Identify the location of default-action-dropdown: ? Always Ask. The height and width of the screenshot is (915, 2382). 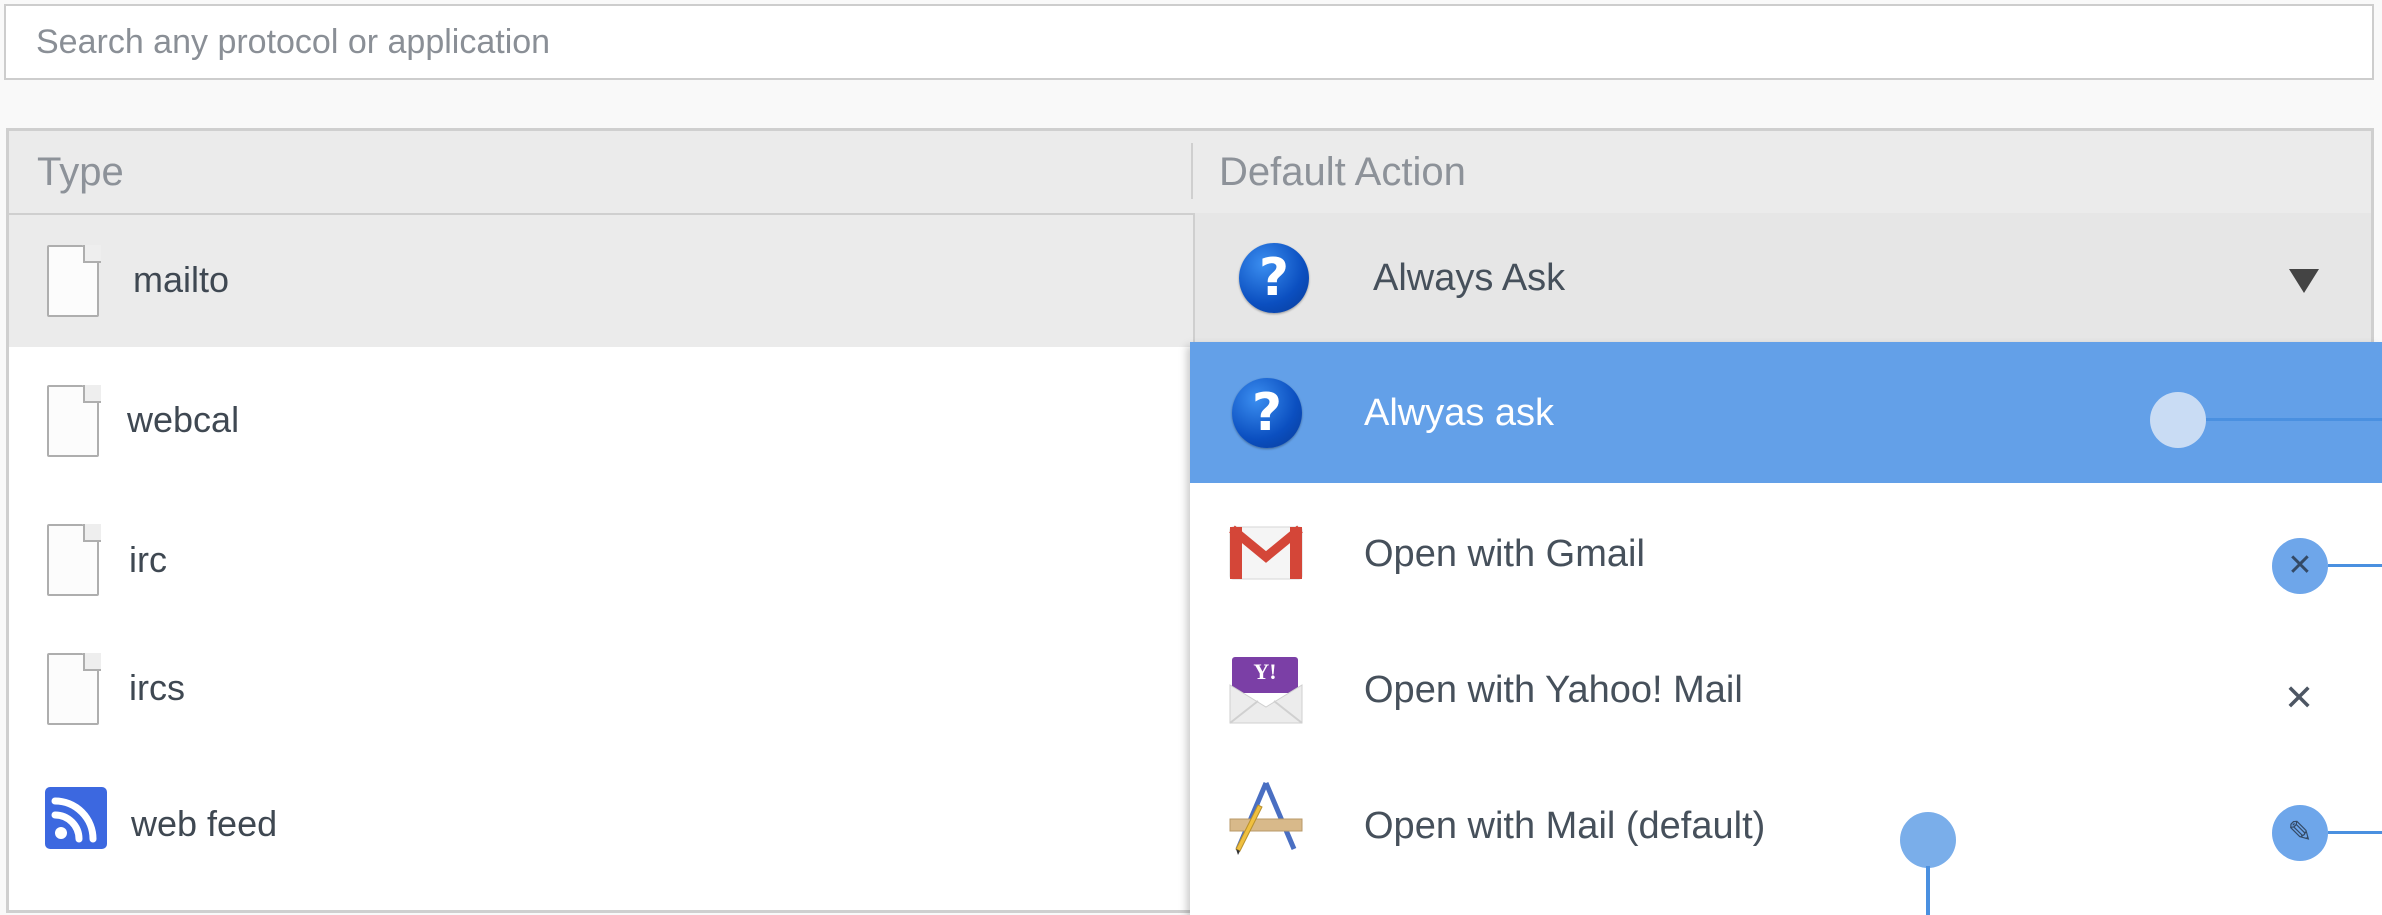
(1782, 279).